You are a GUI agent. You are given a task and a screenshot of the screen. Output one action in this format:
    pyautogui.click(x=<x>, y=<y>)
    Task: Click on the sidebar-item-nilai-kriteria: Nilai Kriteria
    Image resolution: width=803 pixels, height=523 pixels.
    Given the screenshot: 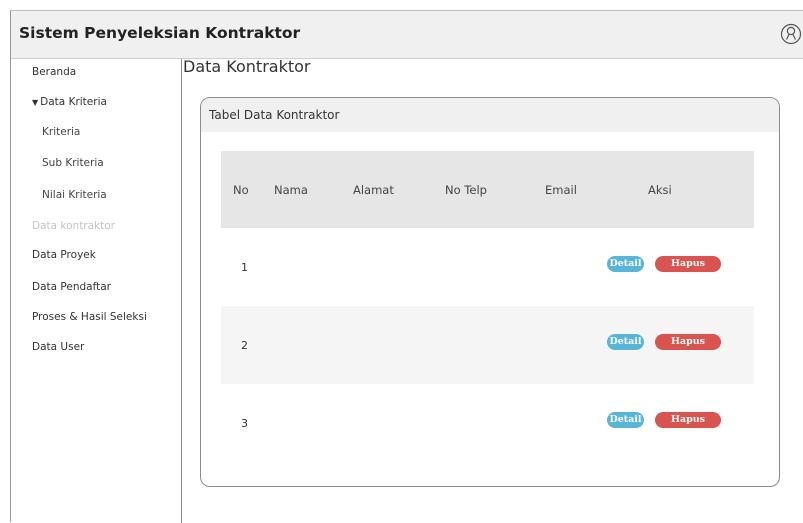 What is the action you would take?
    pyautogui.click(x=74, y=195)
    